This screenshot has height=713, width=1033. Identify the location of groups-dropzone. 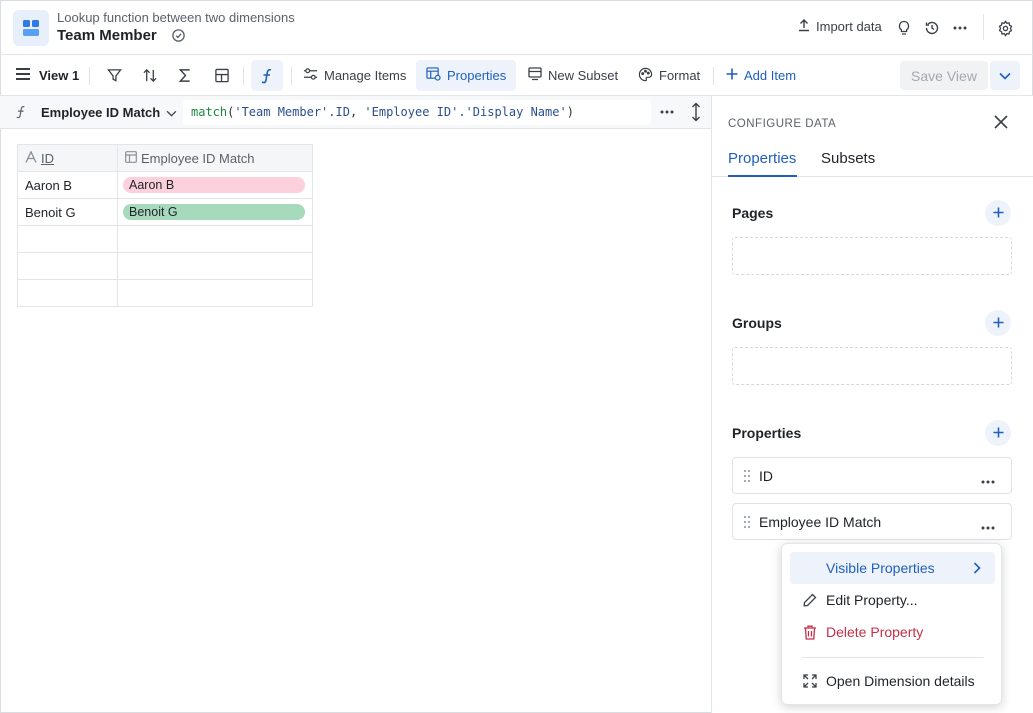
(872, 366).